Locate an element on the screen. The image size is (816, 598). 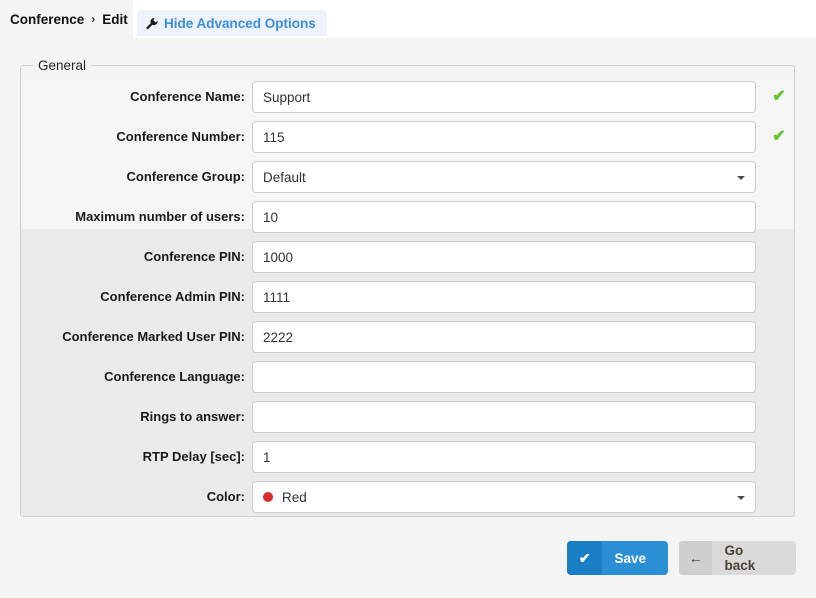
field-input: 2222 is located at coordinates (504, 337).